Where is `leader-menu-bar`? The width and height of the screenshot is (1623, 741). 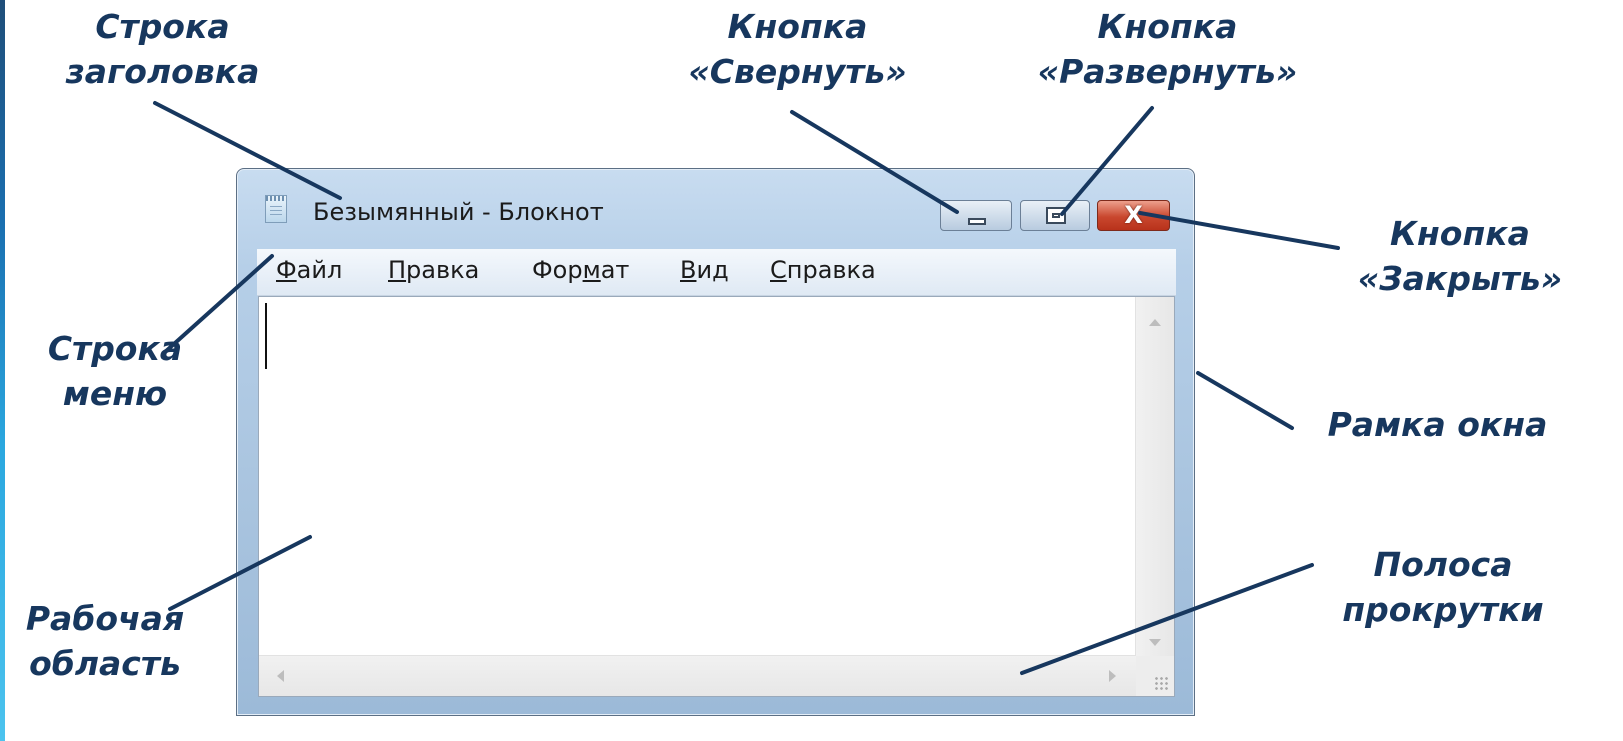 leader-menu-bar is located at coordinates (218, 304).